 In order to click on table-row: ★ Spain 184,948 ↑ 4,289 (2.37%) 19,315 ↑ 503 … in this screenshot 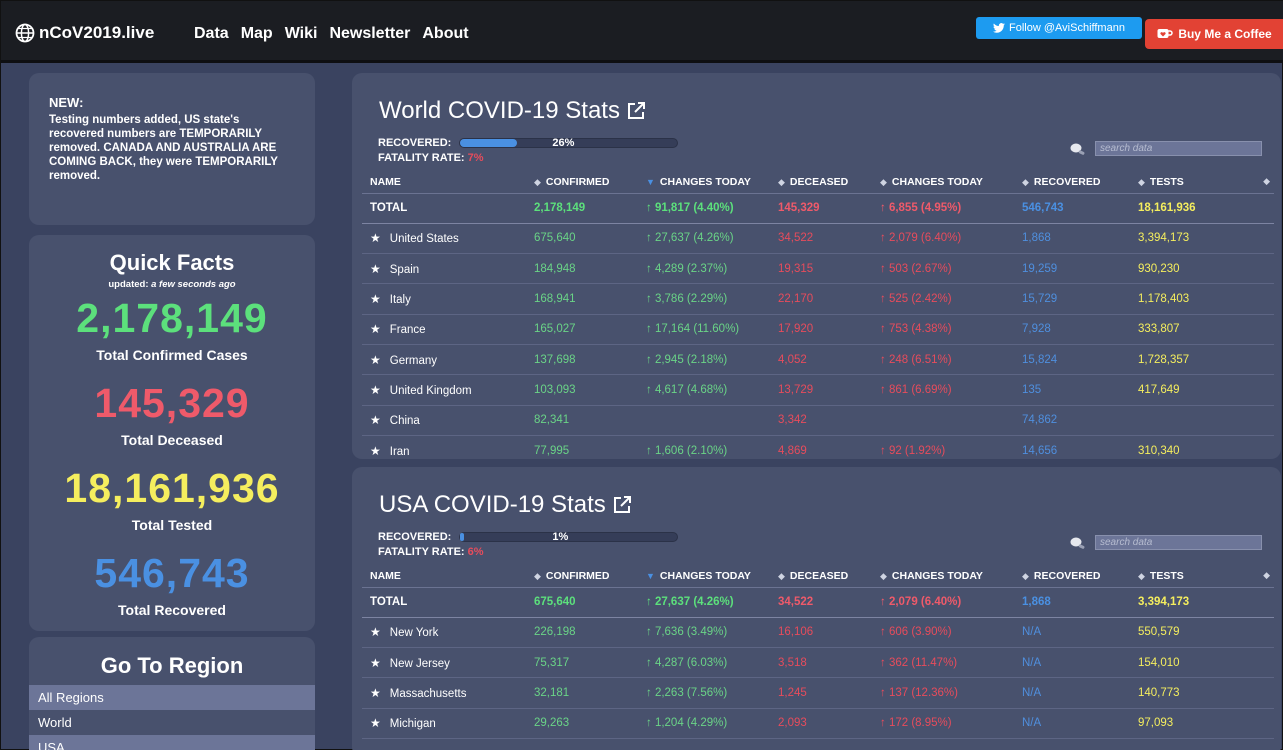, I will do `click(818, 269)`.